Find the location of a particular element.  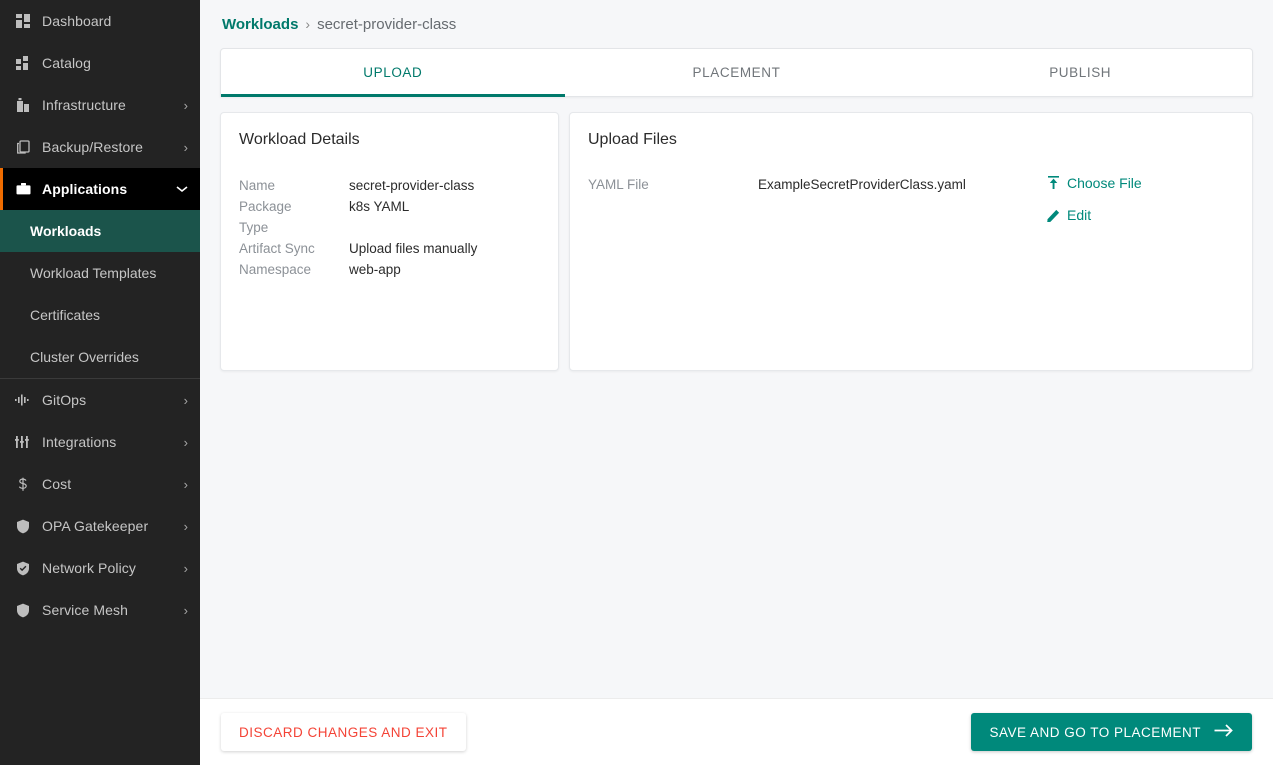

building-icon is located at coordinates (23, 105).